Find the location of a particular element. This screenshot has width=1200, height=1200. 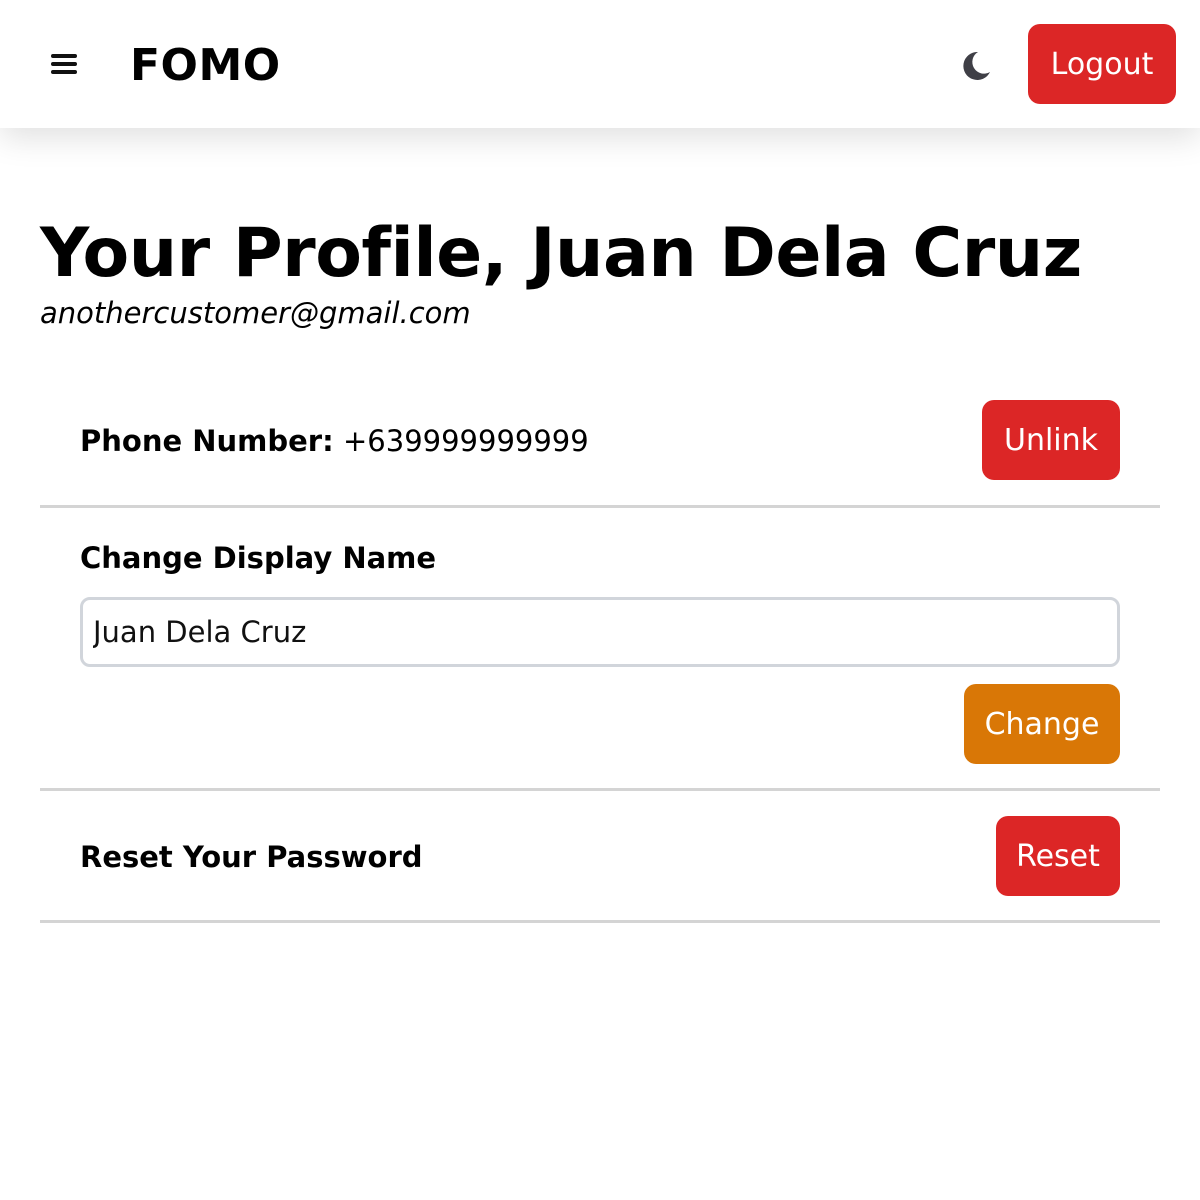

display-name-label: Change Display Name is located at coordinates (258, 558).